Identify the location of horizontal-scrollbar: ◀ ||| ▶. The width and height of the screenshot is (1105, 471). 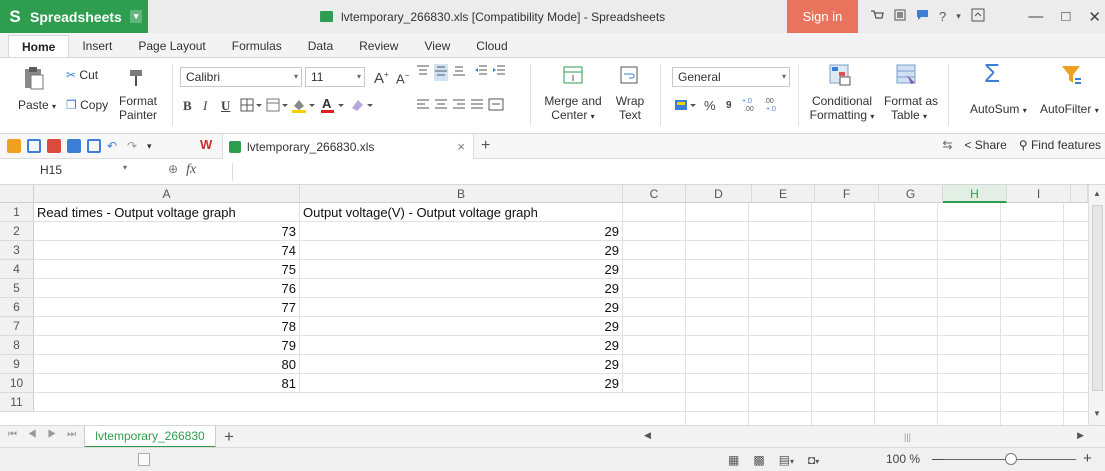
(864, 437).